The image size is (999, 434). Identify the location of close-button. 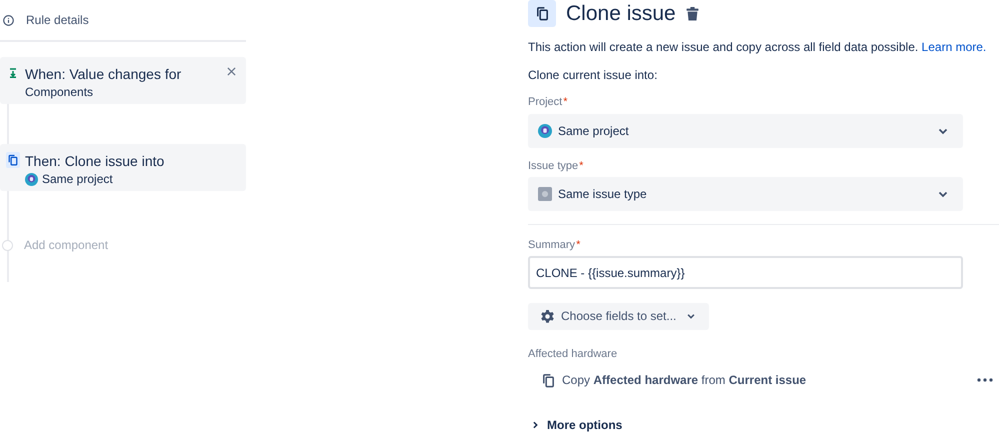
(231, 71).